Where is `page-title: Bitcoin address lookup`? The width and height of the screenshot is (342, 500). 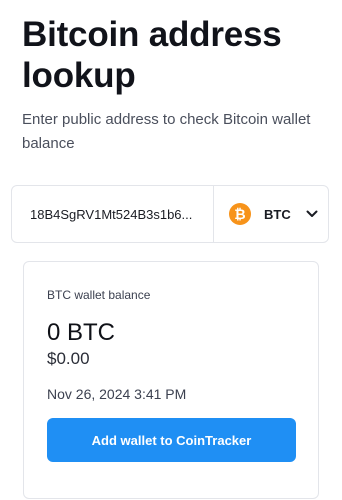 page-title: Bitcoin address lookup is located at coordinates (152, 55).